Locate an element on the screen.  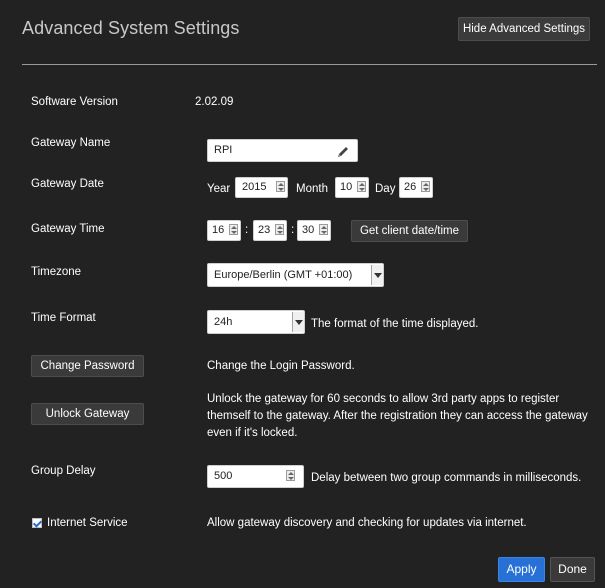
year-stepper: 2015 is located at coordinates (261, 187).